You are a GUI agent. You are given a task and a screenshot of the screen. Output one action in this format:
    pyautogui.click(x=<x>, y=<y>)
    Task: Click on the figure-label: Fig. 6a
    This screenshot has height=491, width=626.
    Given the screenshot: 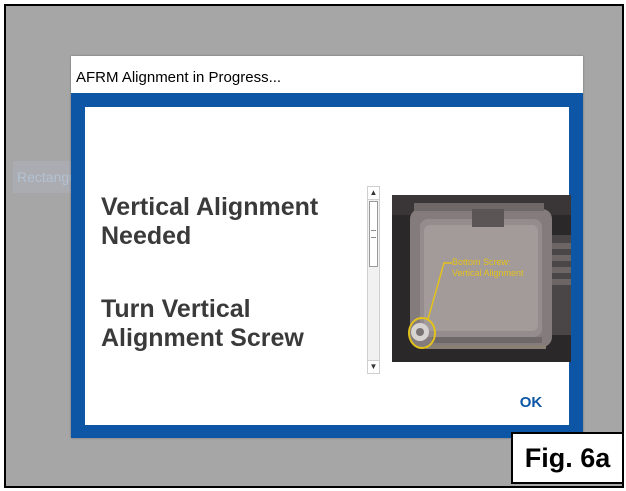 What is the action you would take?
    pyautogui.click(x=567, y=458)
    